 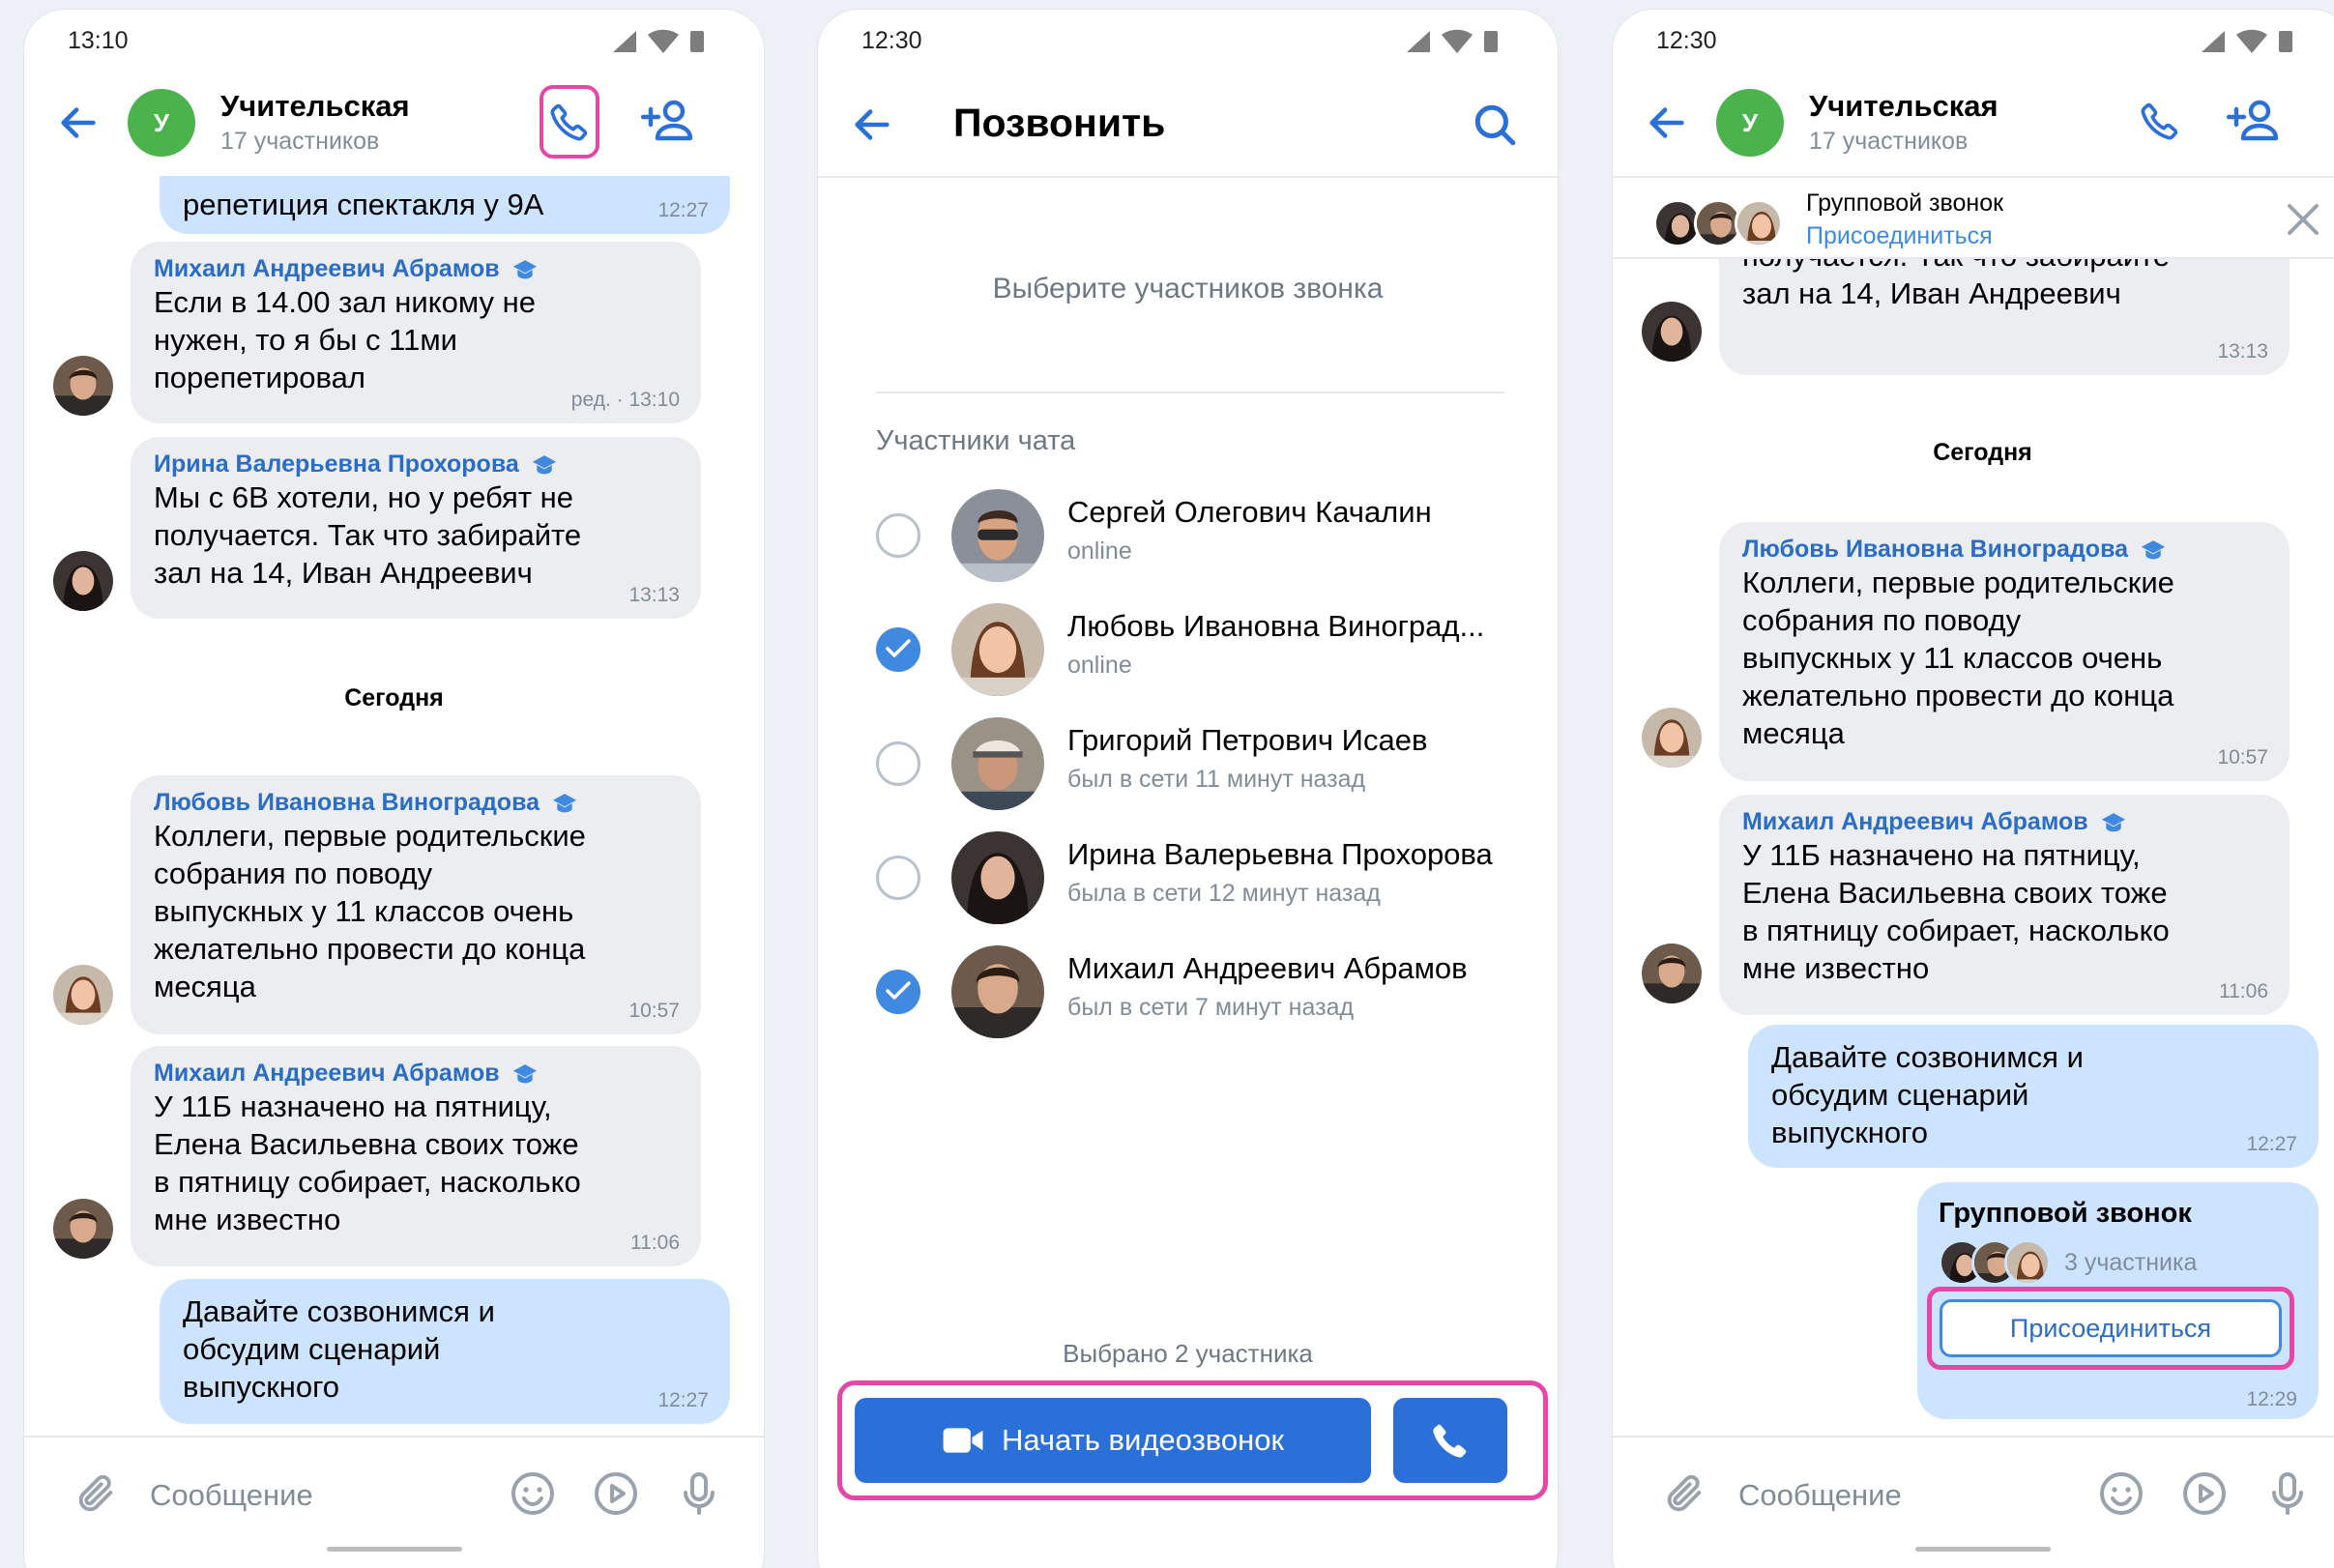 I want to click on join-call-link: Присоединиться, so click(x=1899, y=236).